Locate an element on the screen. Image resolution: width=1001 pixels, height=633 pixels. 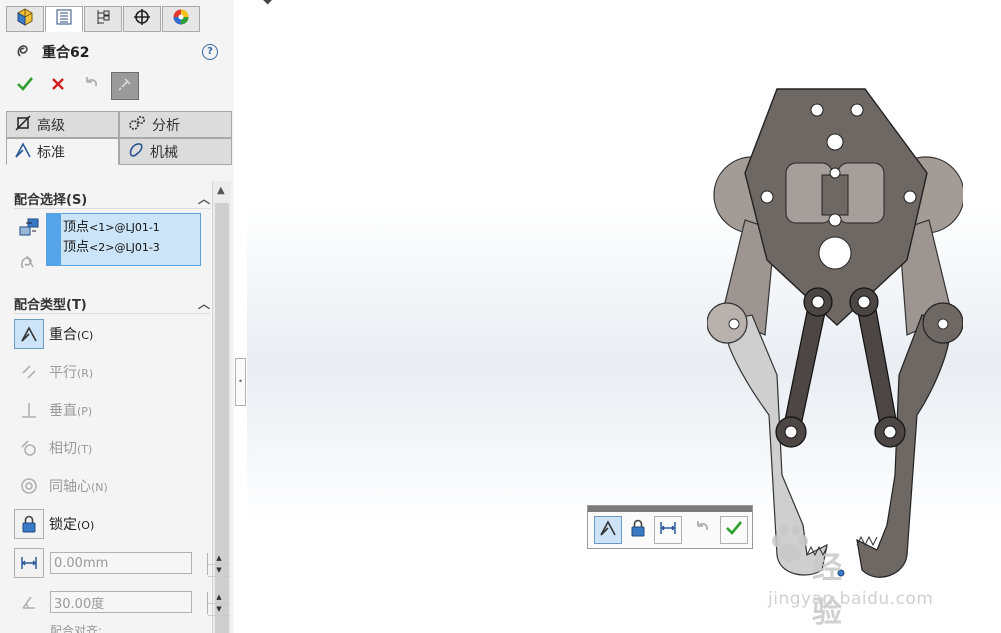
mechanical-cam-icon is located at coordinates (136, 152).